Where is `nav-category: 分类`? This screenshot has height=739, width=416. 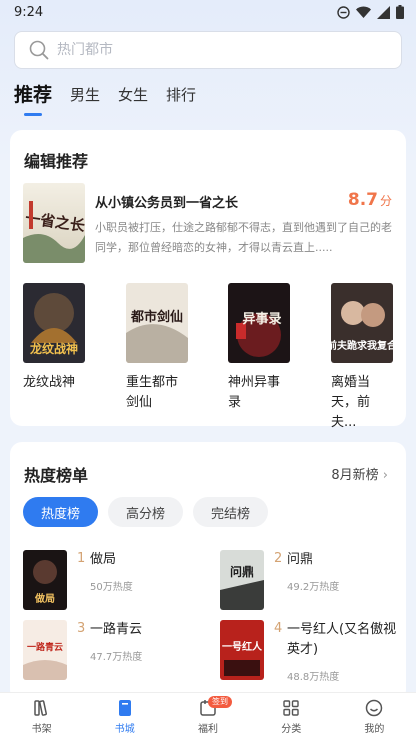 nav-category: 分类 is located at coordinates (291, 716).